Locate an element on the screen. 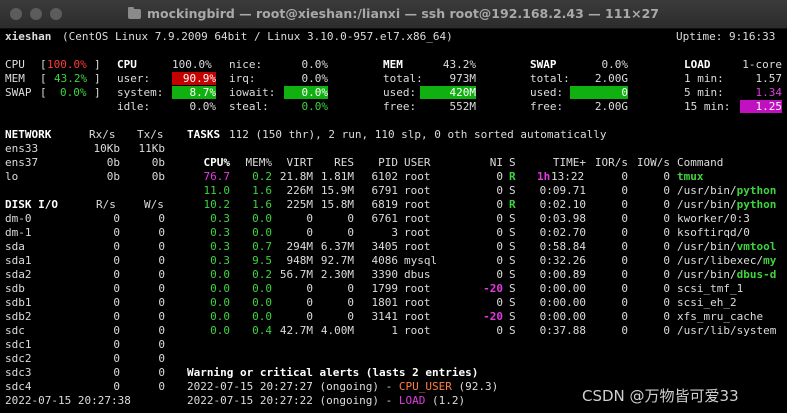  swap-title: SWAP is located at coordinates (543, 64).